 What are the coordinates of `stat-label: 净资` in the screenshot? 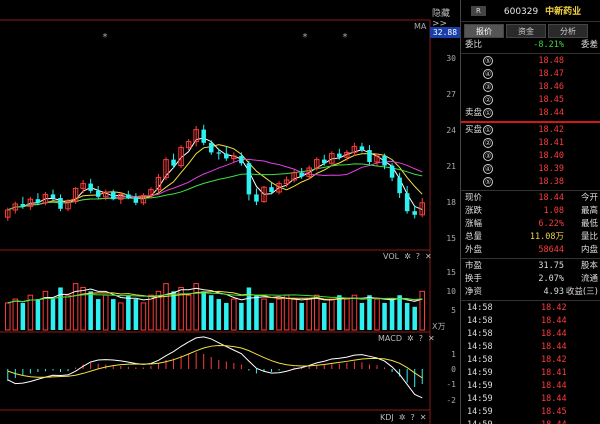 It's located at (474, 292).